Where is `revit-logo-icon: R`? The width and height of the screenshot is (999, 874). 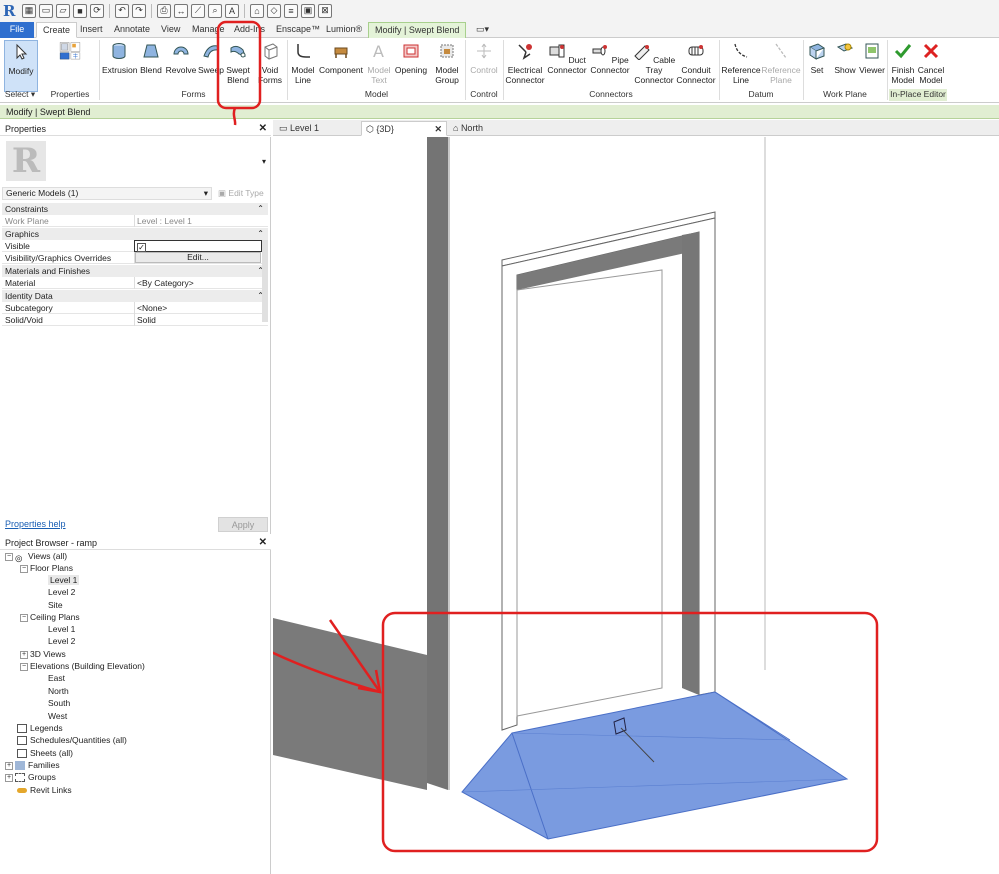
revit-logo-icon: R is located at coordinates (11, 11).